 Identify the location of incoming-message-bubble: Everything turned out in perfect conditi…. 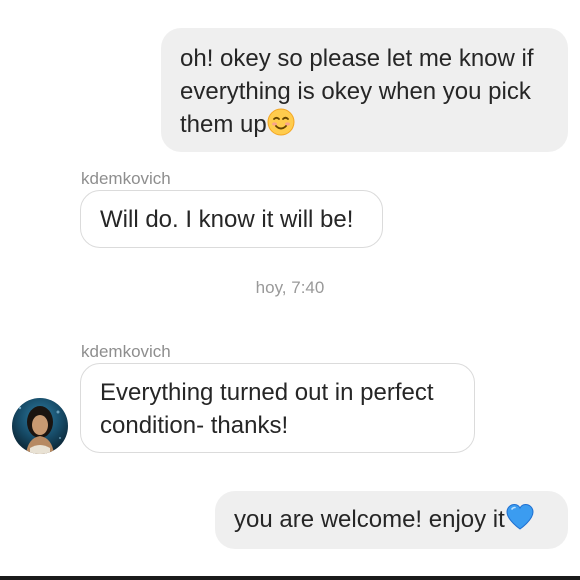
(277, 408).